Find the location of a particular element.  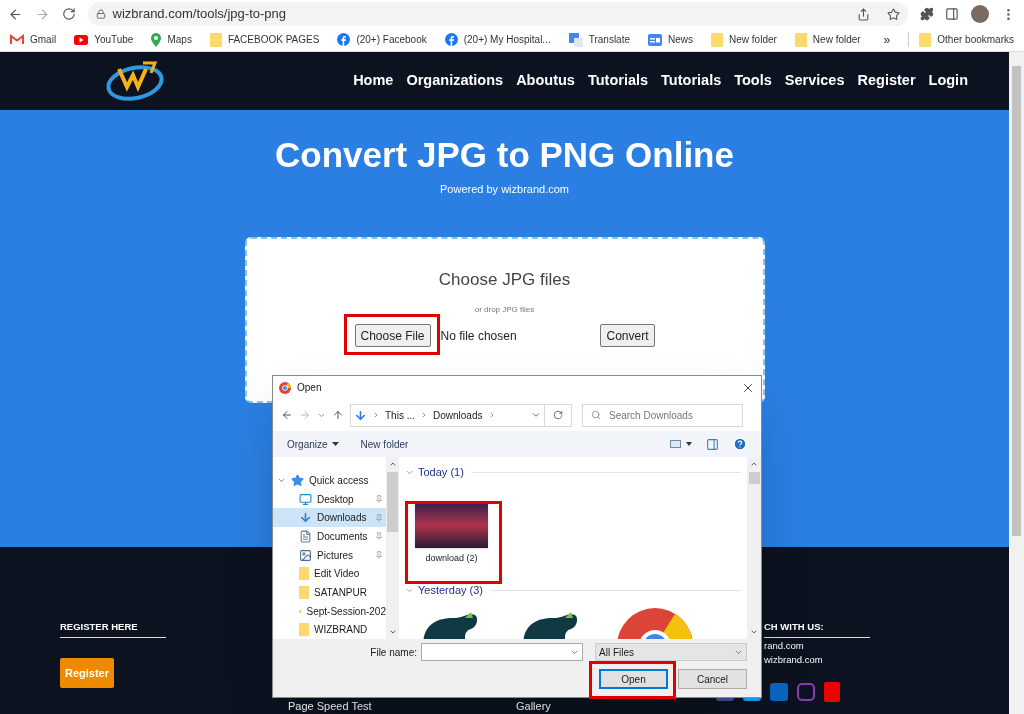

navigation-item: Desktop is located at coordinates (329, 499).